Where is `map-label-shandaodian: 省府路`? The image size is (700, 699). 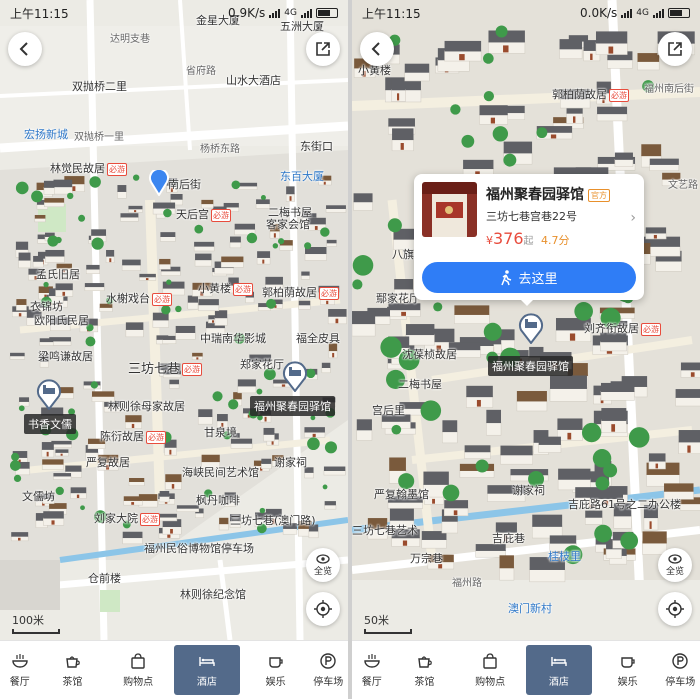
map-label-shandaodian: 省府路 is located at coordinates (201, 71).